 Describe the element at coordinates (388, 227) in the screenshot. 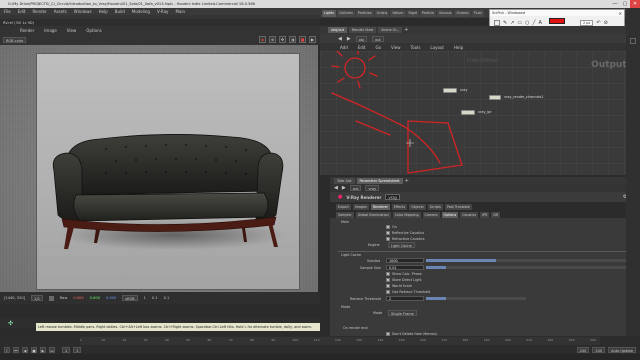

I see `checkbox-on: ✓` at that location.